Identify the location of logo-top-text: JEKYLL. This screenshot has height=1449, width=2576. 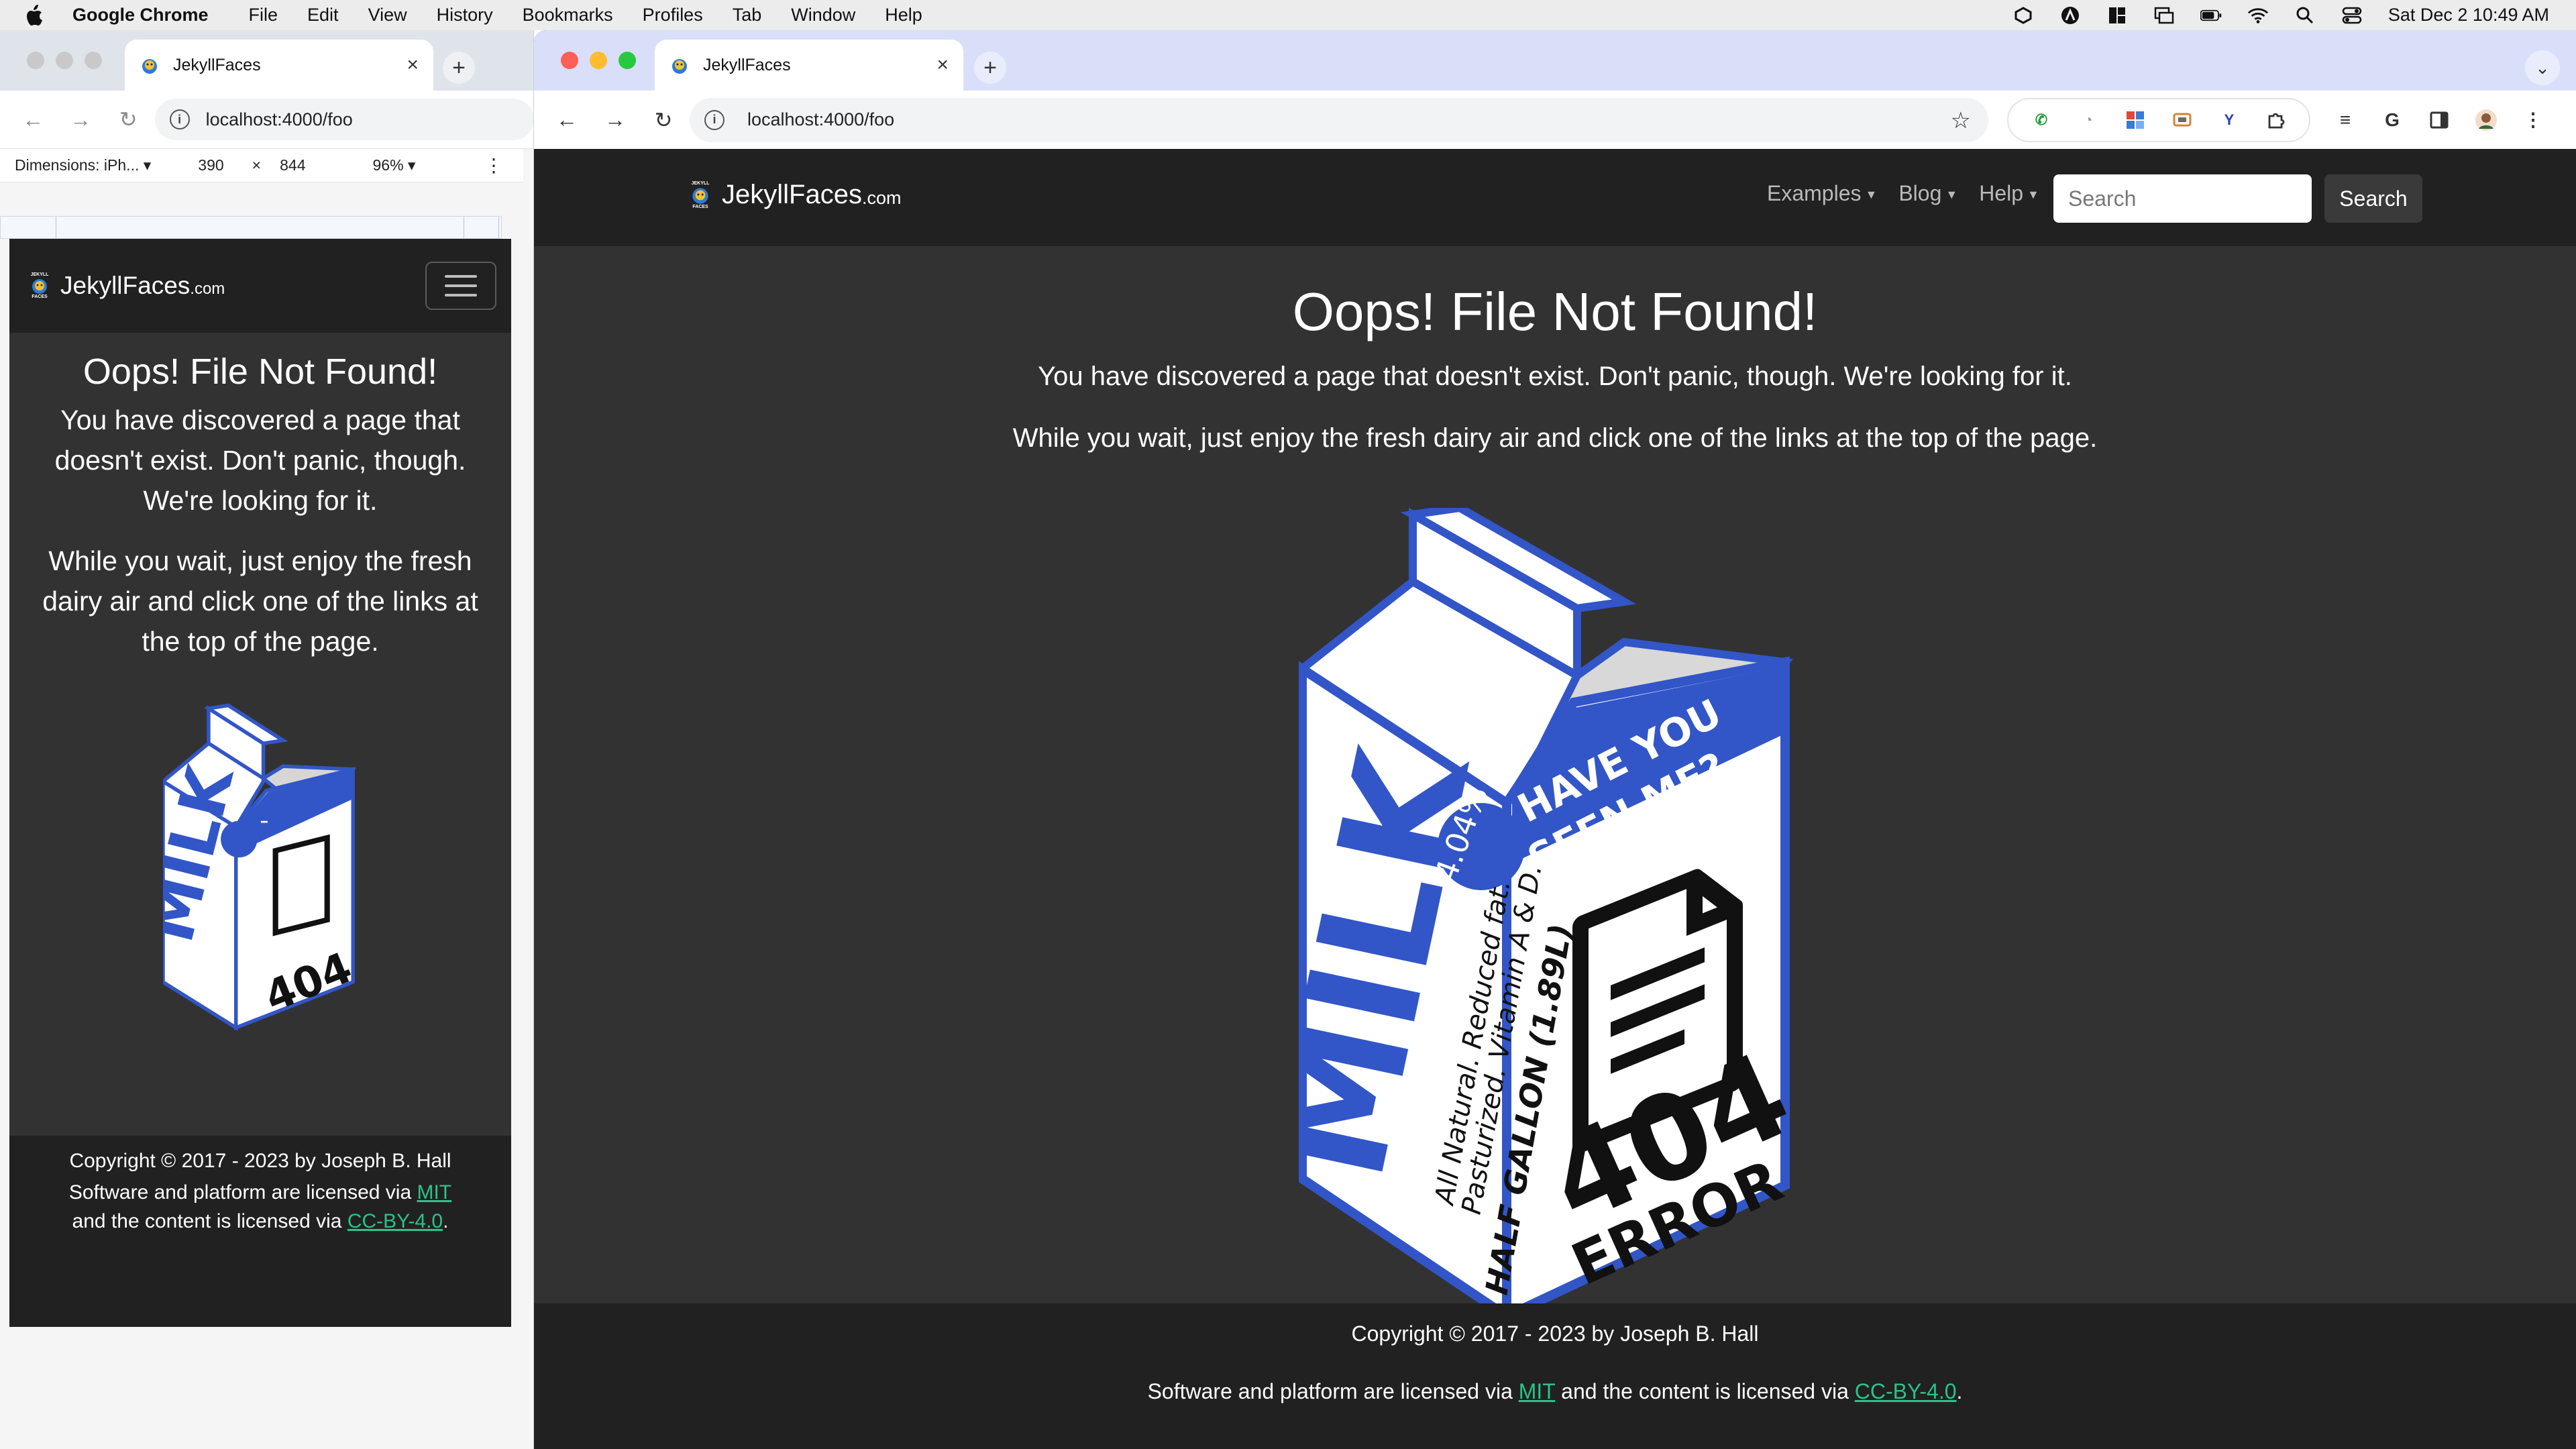
(39, 274).